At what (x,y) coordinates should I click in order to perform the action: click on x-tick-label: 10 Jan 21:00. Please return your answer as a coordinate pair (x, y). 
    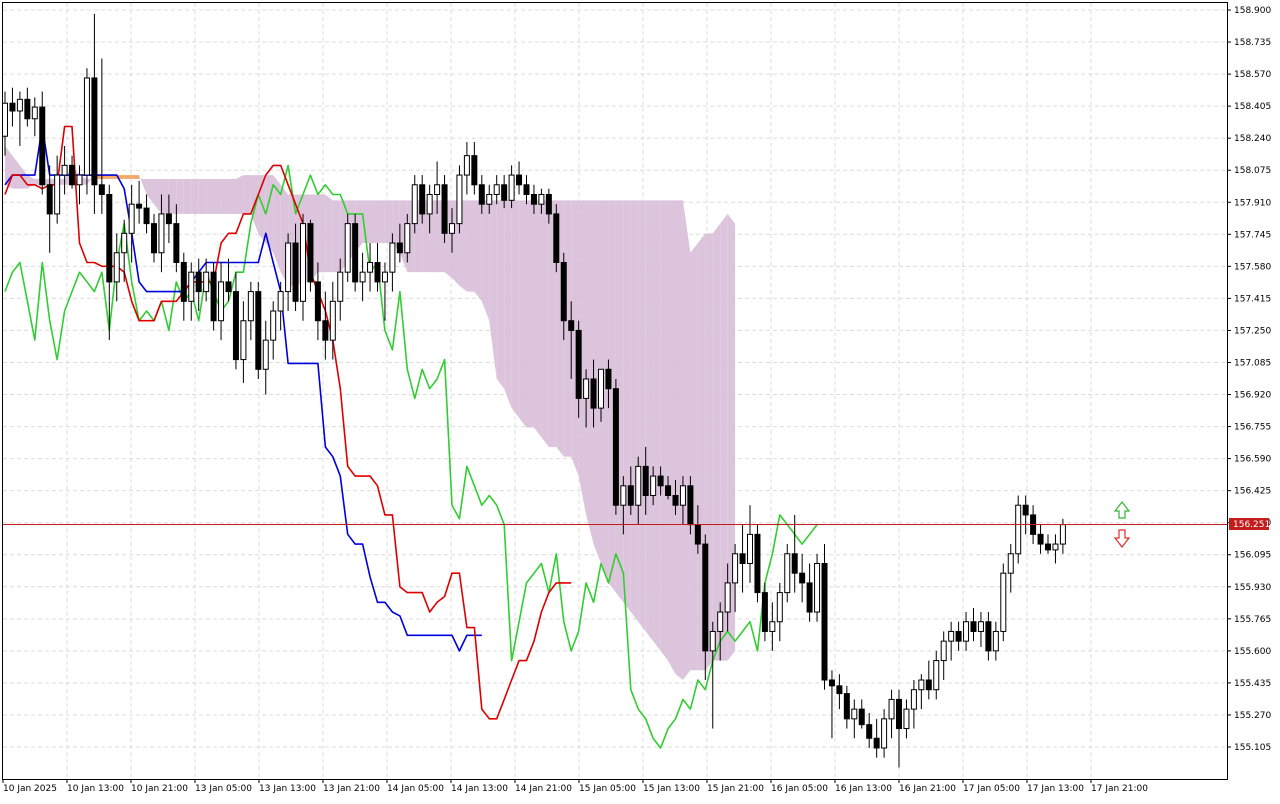
    Looking at the image, I should click on (159, 789).